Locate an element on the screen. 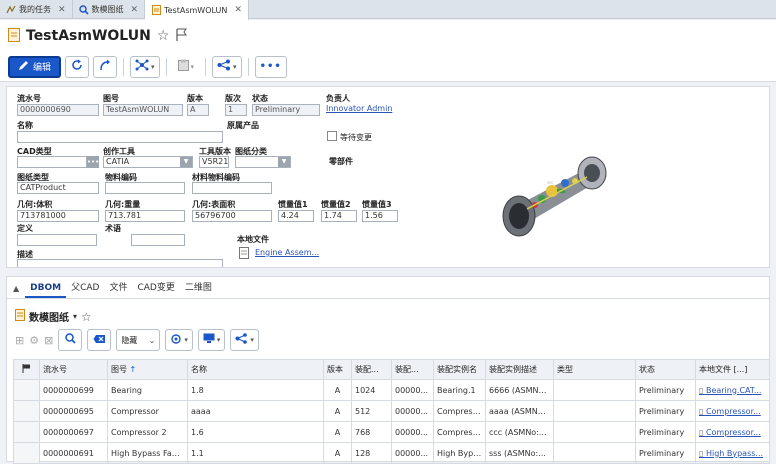 Image resolution: width=776 pixels, height=464 pixels. part-label: 零部件 is located at coordinates (341, 161).